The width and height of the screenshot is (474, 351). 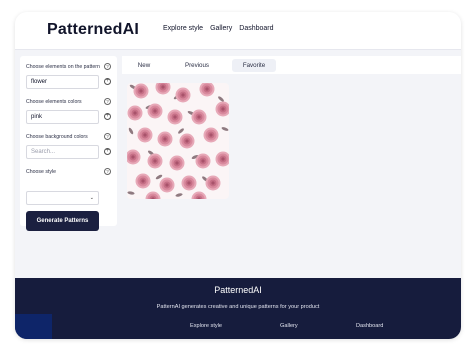 What do you see at coordinates (183, 28) in the screenshot?
I see `nav-explore-style: Explore style` at bounding box center [183, 28].